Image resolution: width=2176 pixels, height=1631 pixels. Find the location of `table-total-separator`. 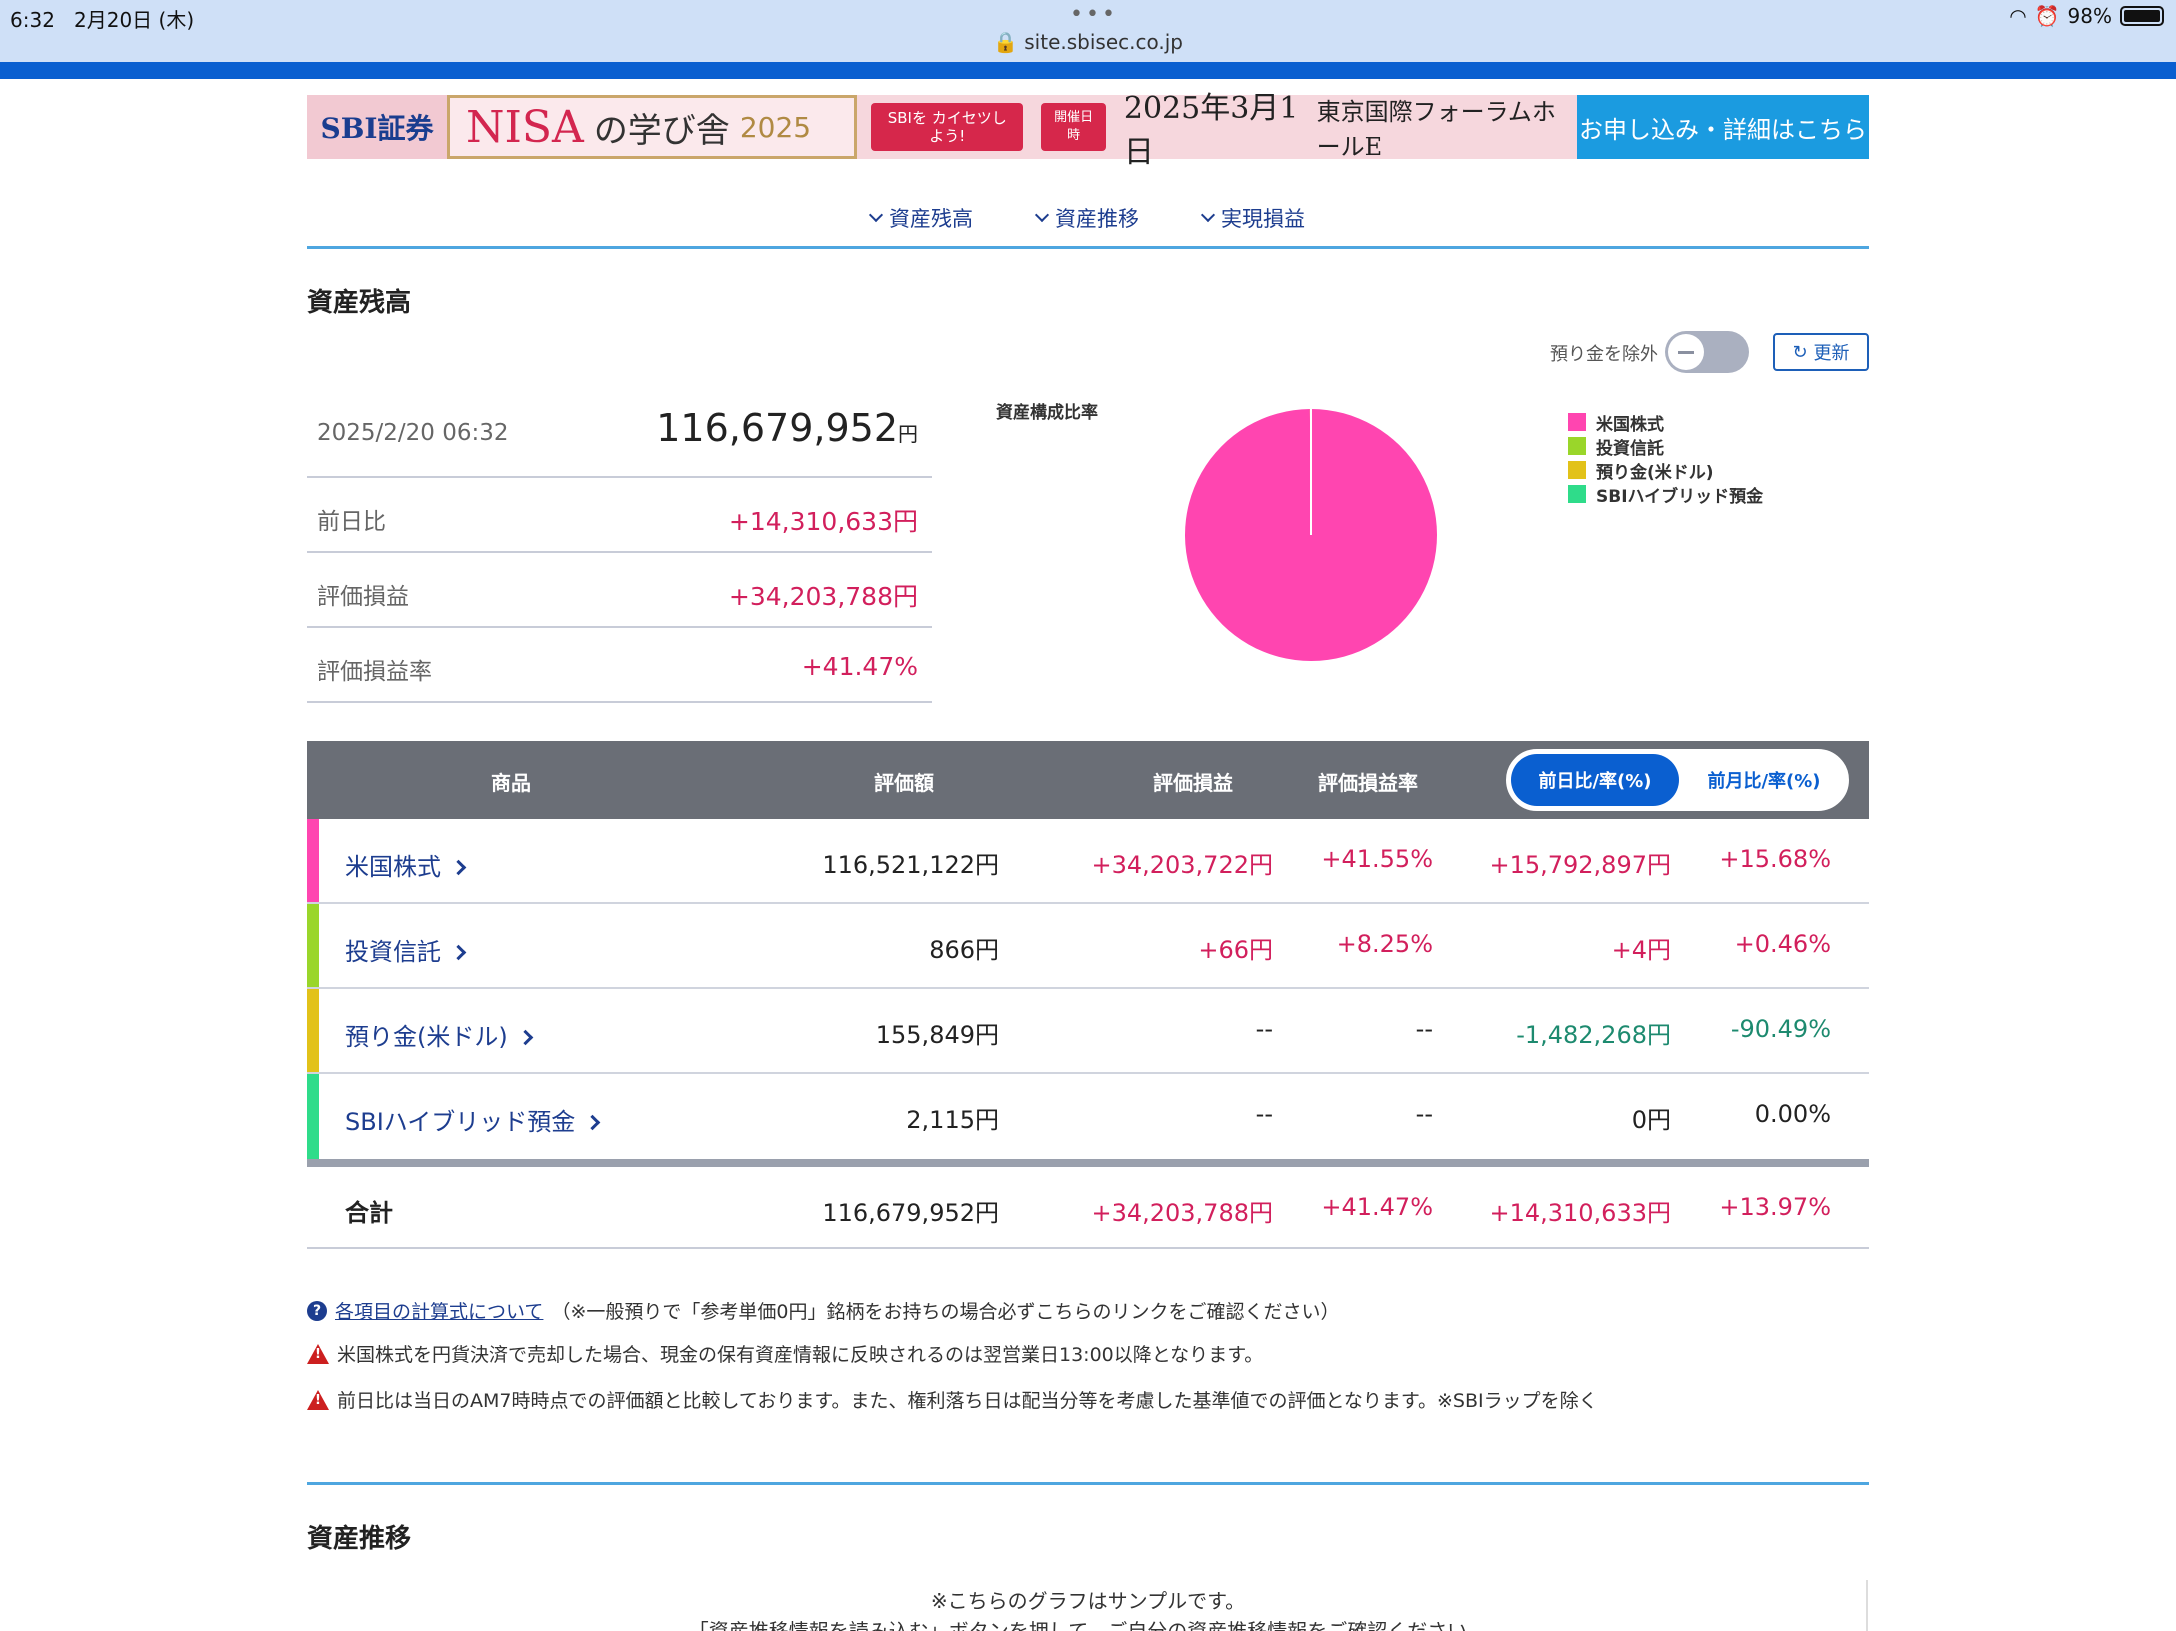

table-total-separator is located at coordinates (1088, 1163).